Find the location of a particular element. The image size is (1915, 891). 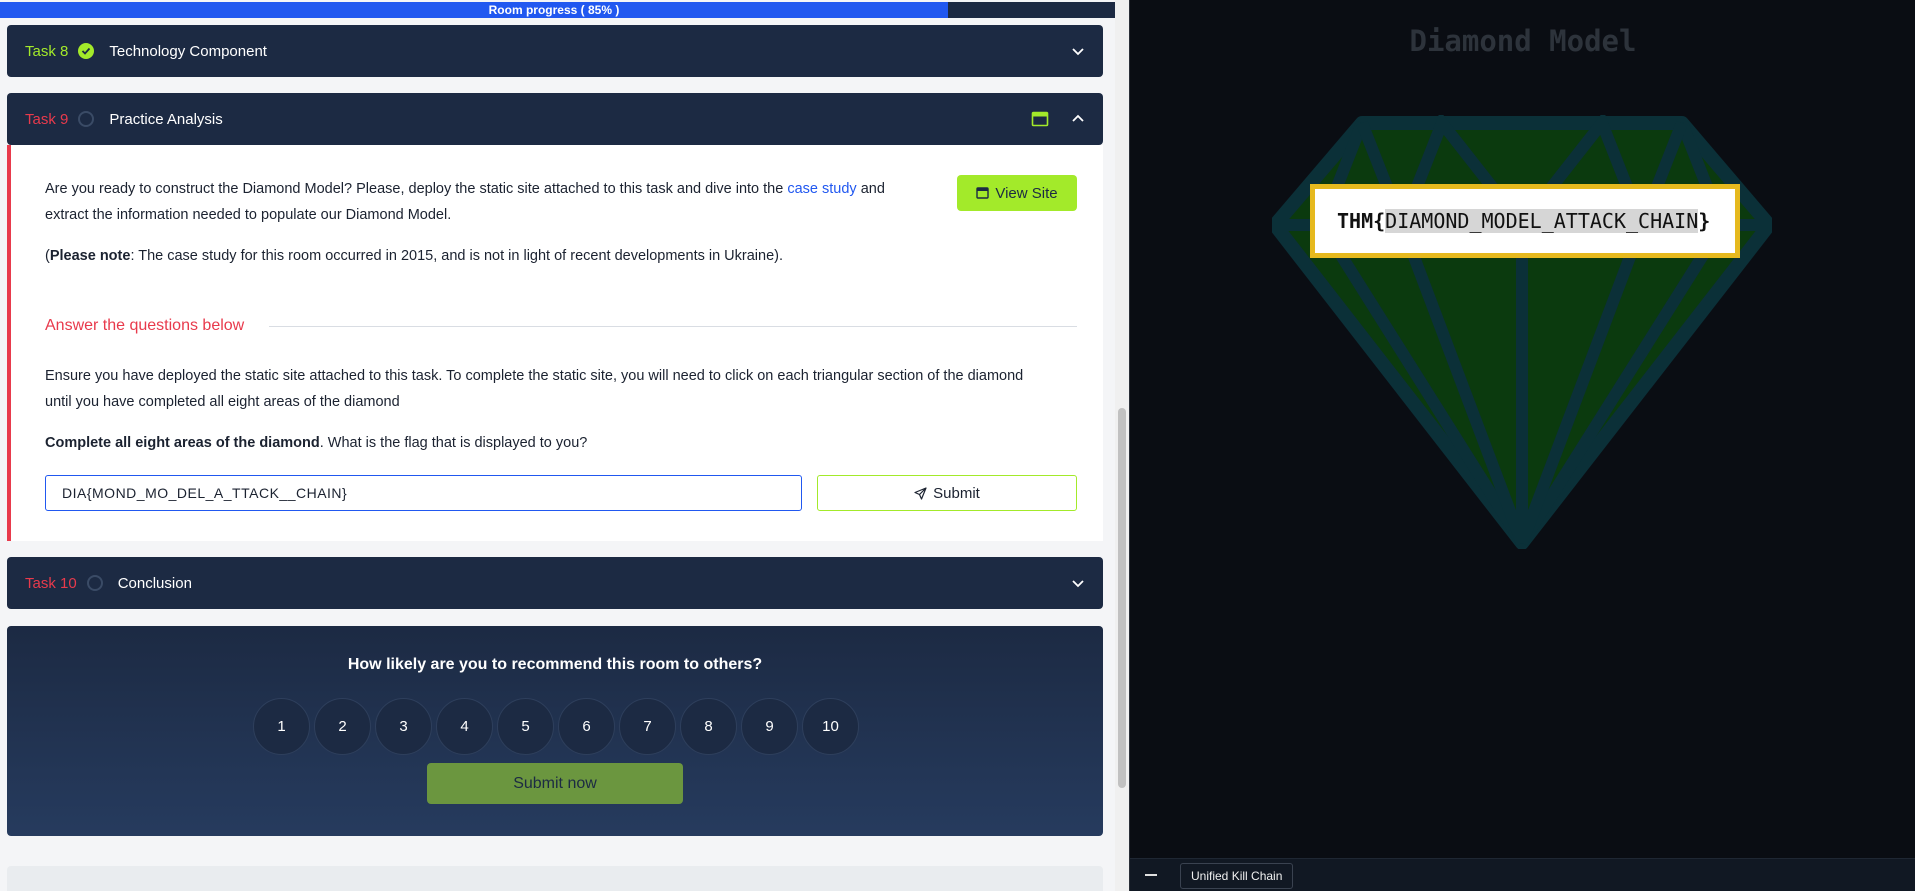

taskbar-item: Unified Kill Chain is located at coordinates (1237, 876).